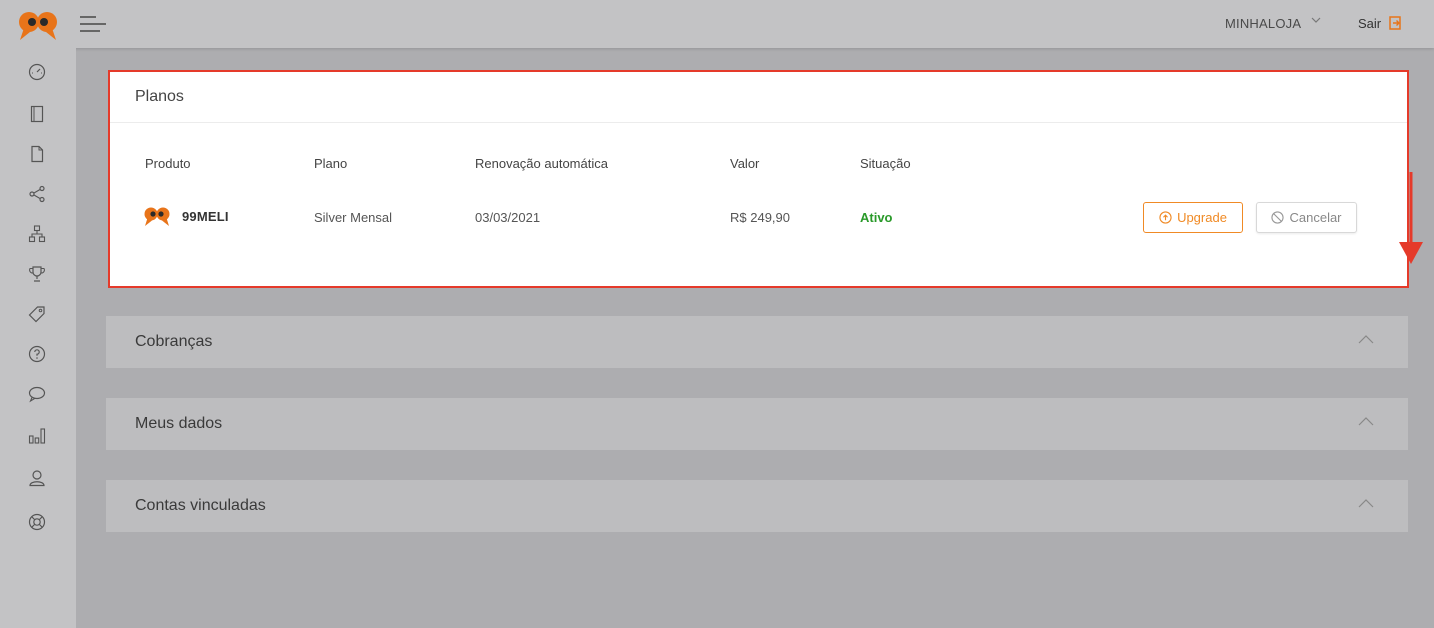  Describe the element at coordinates (1316, 20) in the screenshot. I see `chevron-down-icon` at that location.